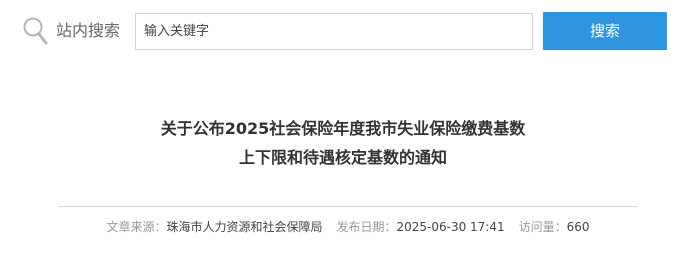  Describe the element at coordinates (348, 206) in the screenshot. I see `title-divider` at that location.